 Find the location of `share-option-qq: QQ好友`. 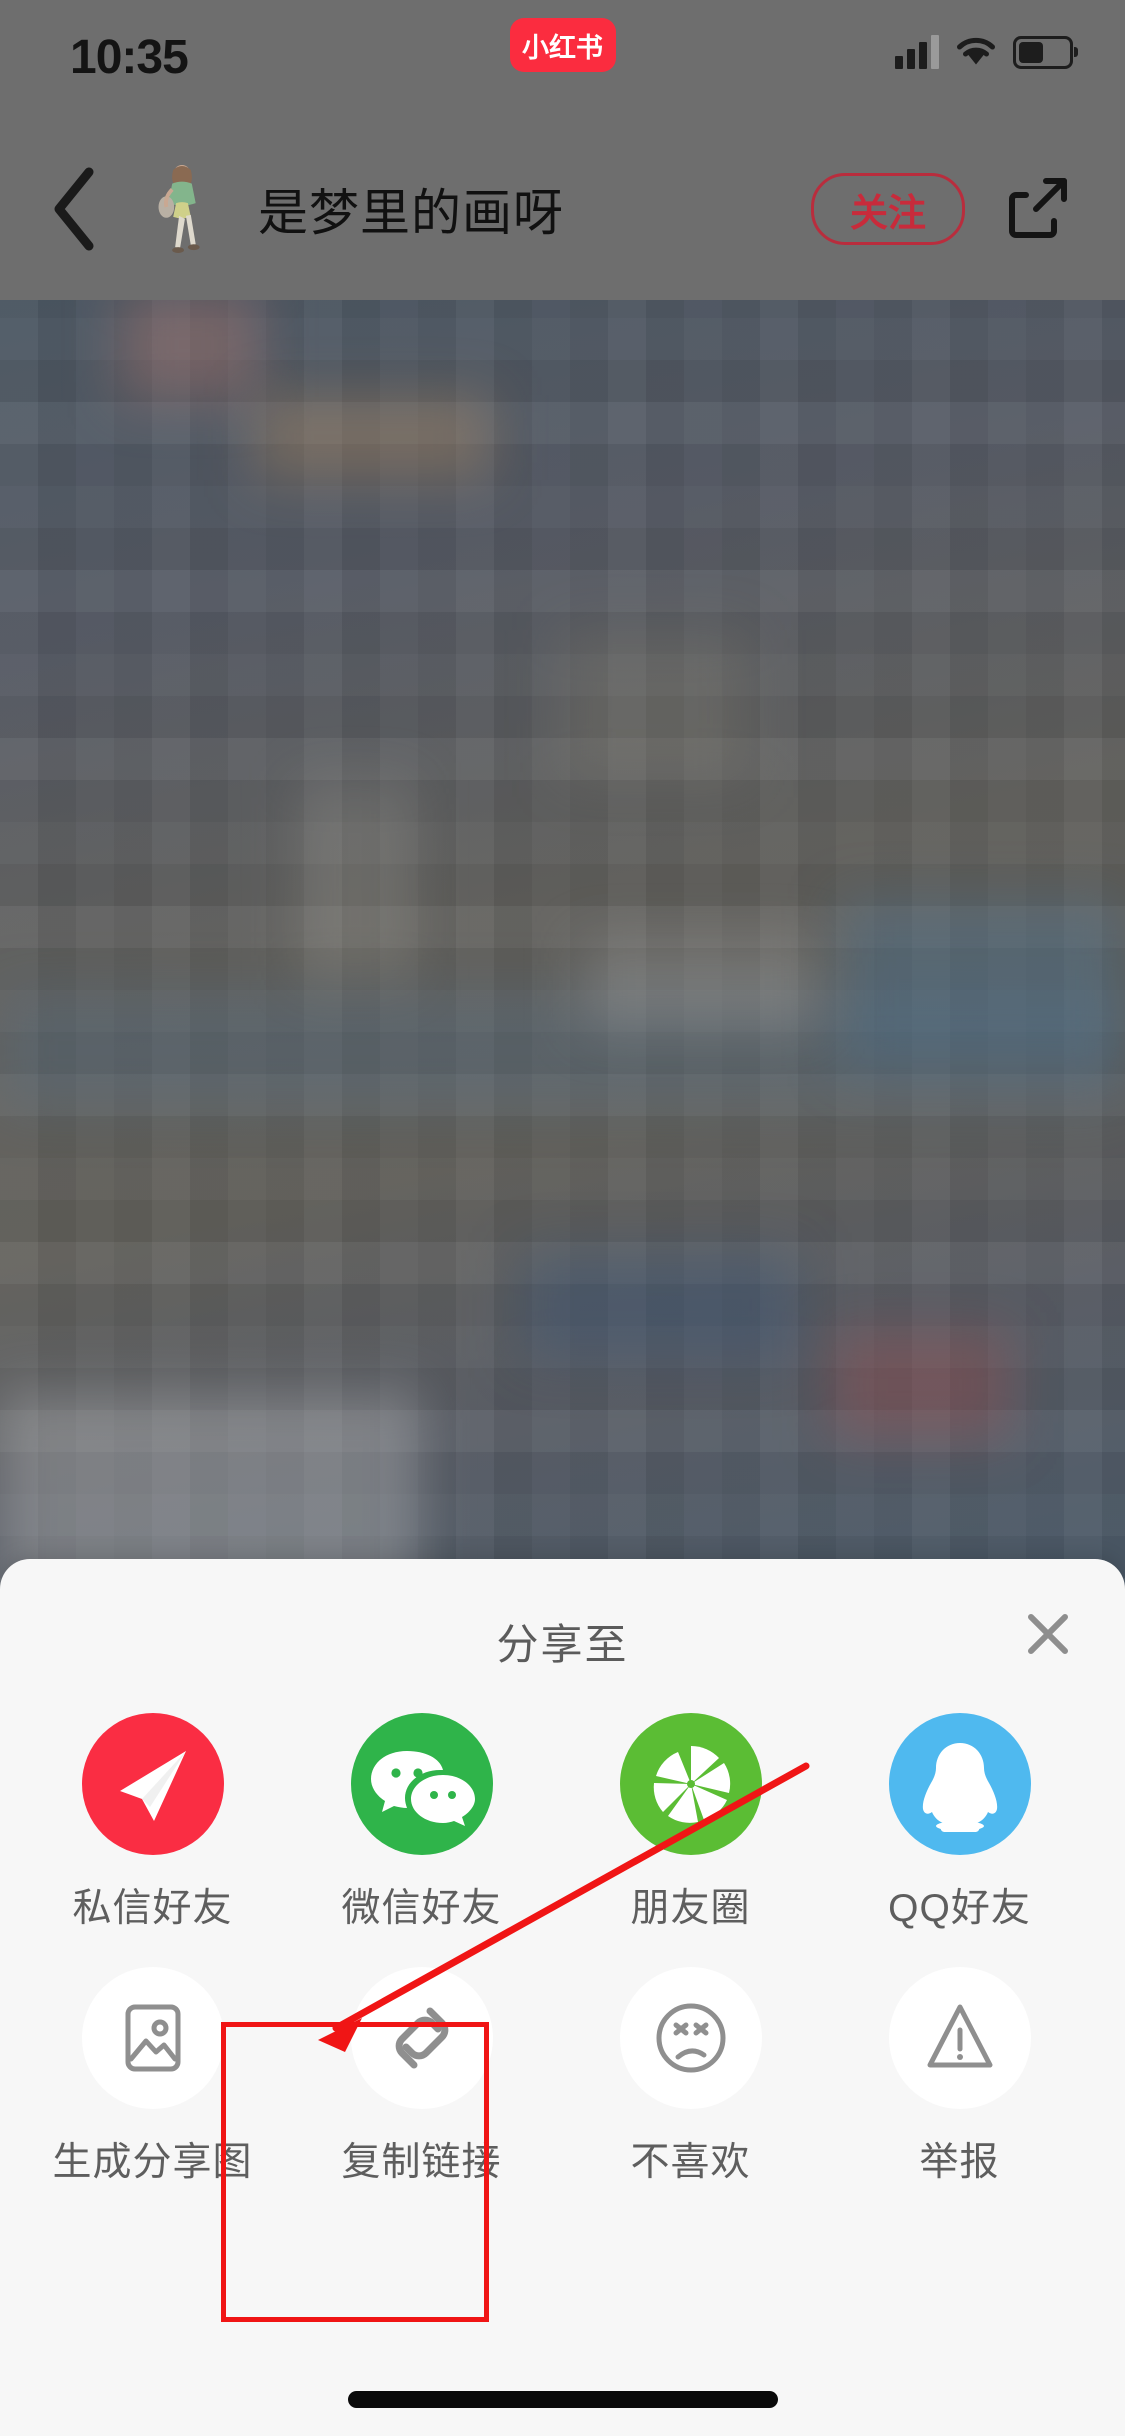

share-option-qq: QQ好友 is located at coordinates (959, 1823).